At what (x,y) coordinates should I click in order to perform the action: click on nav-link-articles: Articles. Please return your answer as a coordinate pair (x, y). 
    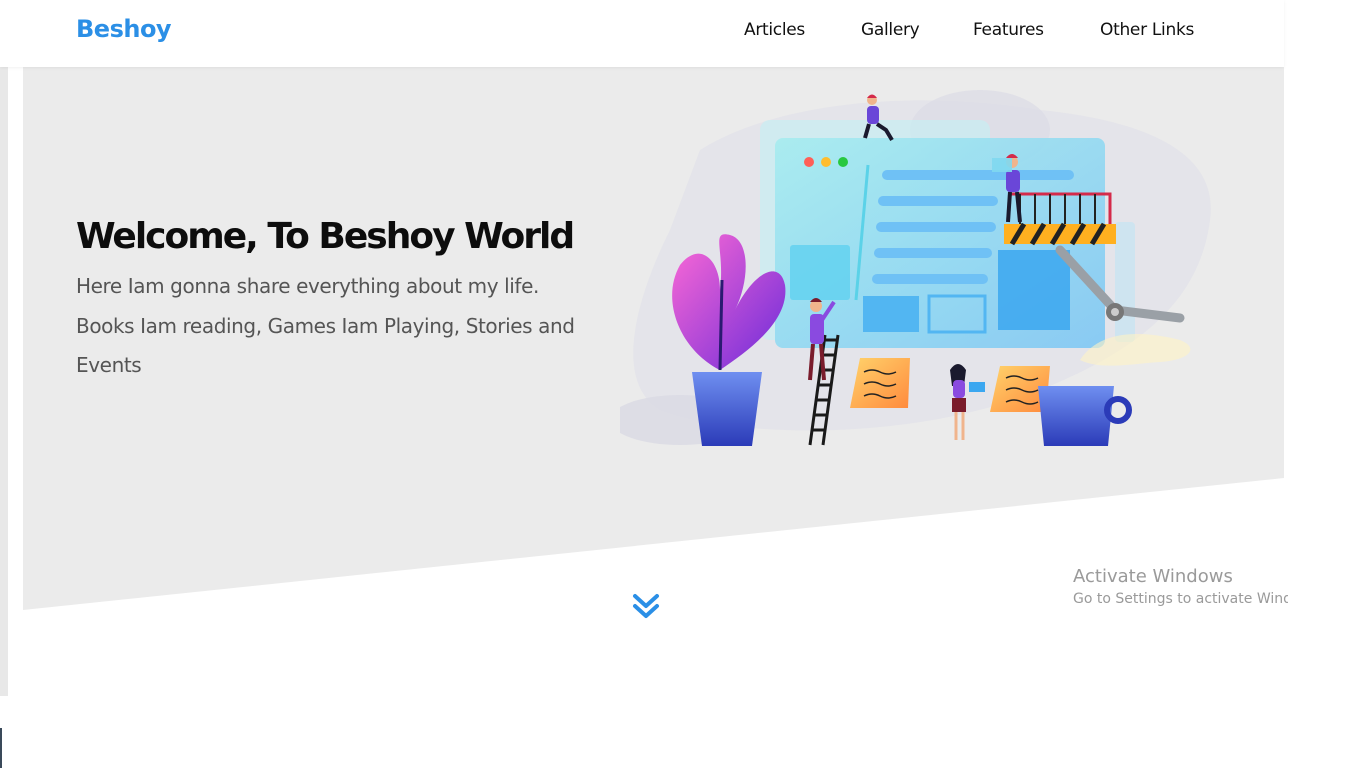
    Looking at the image, I should click on (774, 30).